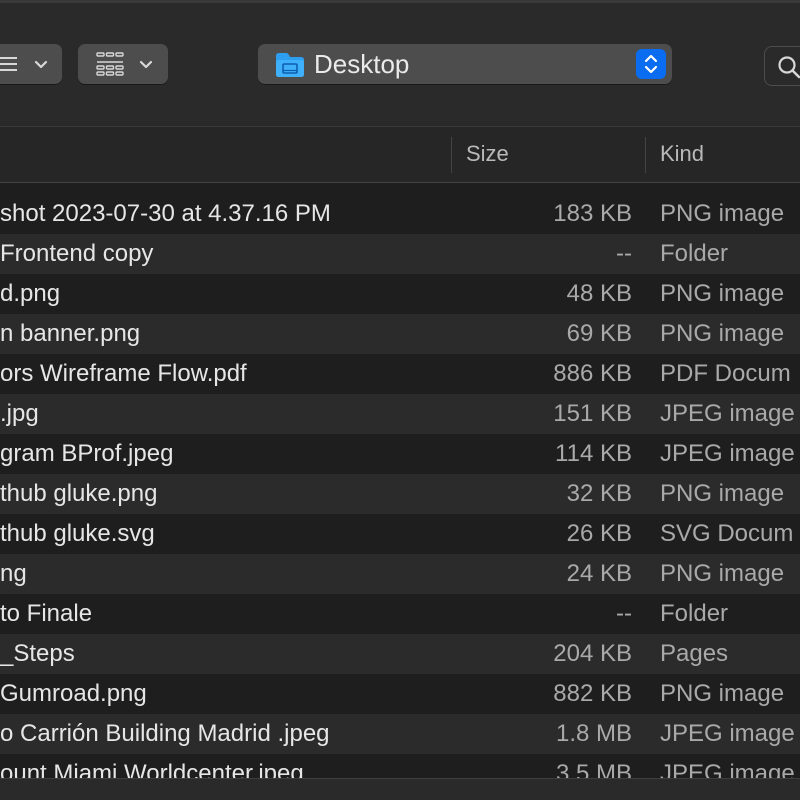 The image size is (800, 800). I want to click on column-header-size: Size, so click(487, 154).